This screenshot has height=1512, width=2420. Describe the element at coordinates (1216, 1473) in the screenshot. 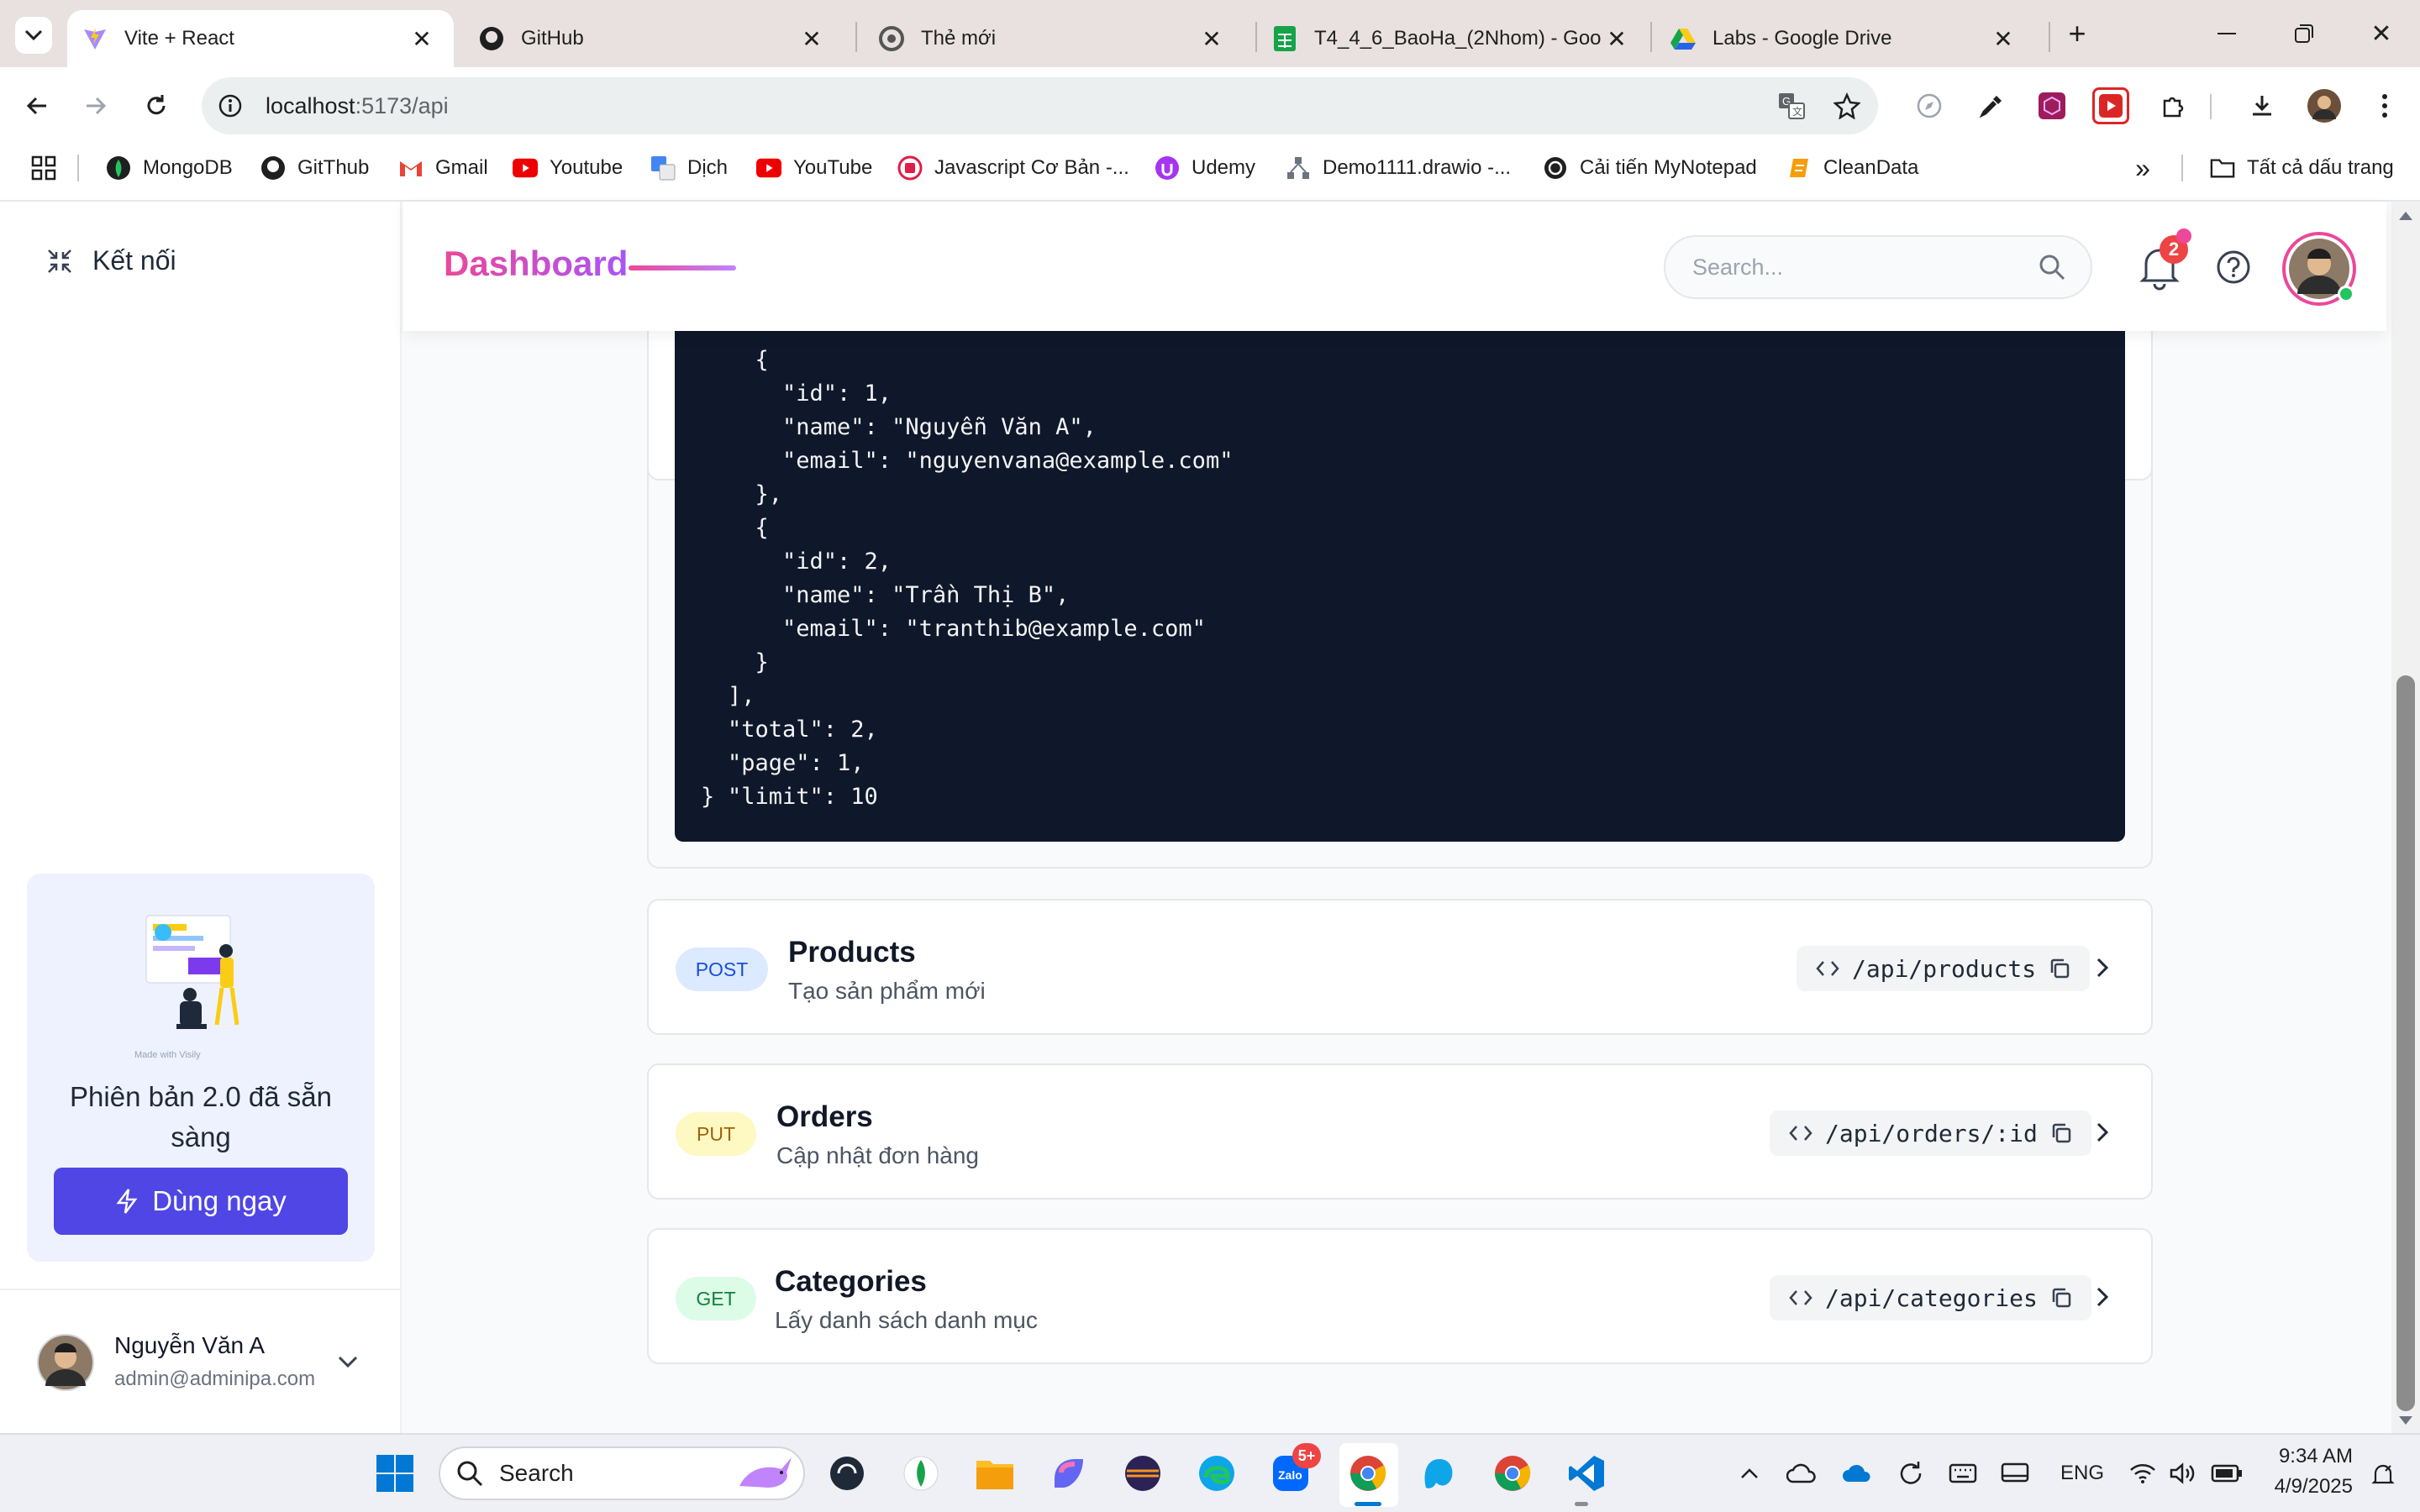

I see `edge-icon` at that location.